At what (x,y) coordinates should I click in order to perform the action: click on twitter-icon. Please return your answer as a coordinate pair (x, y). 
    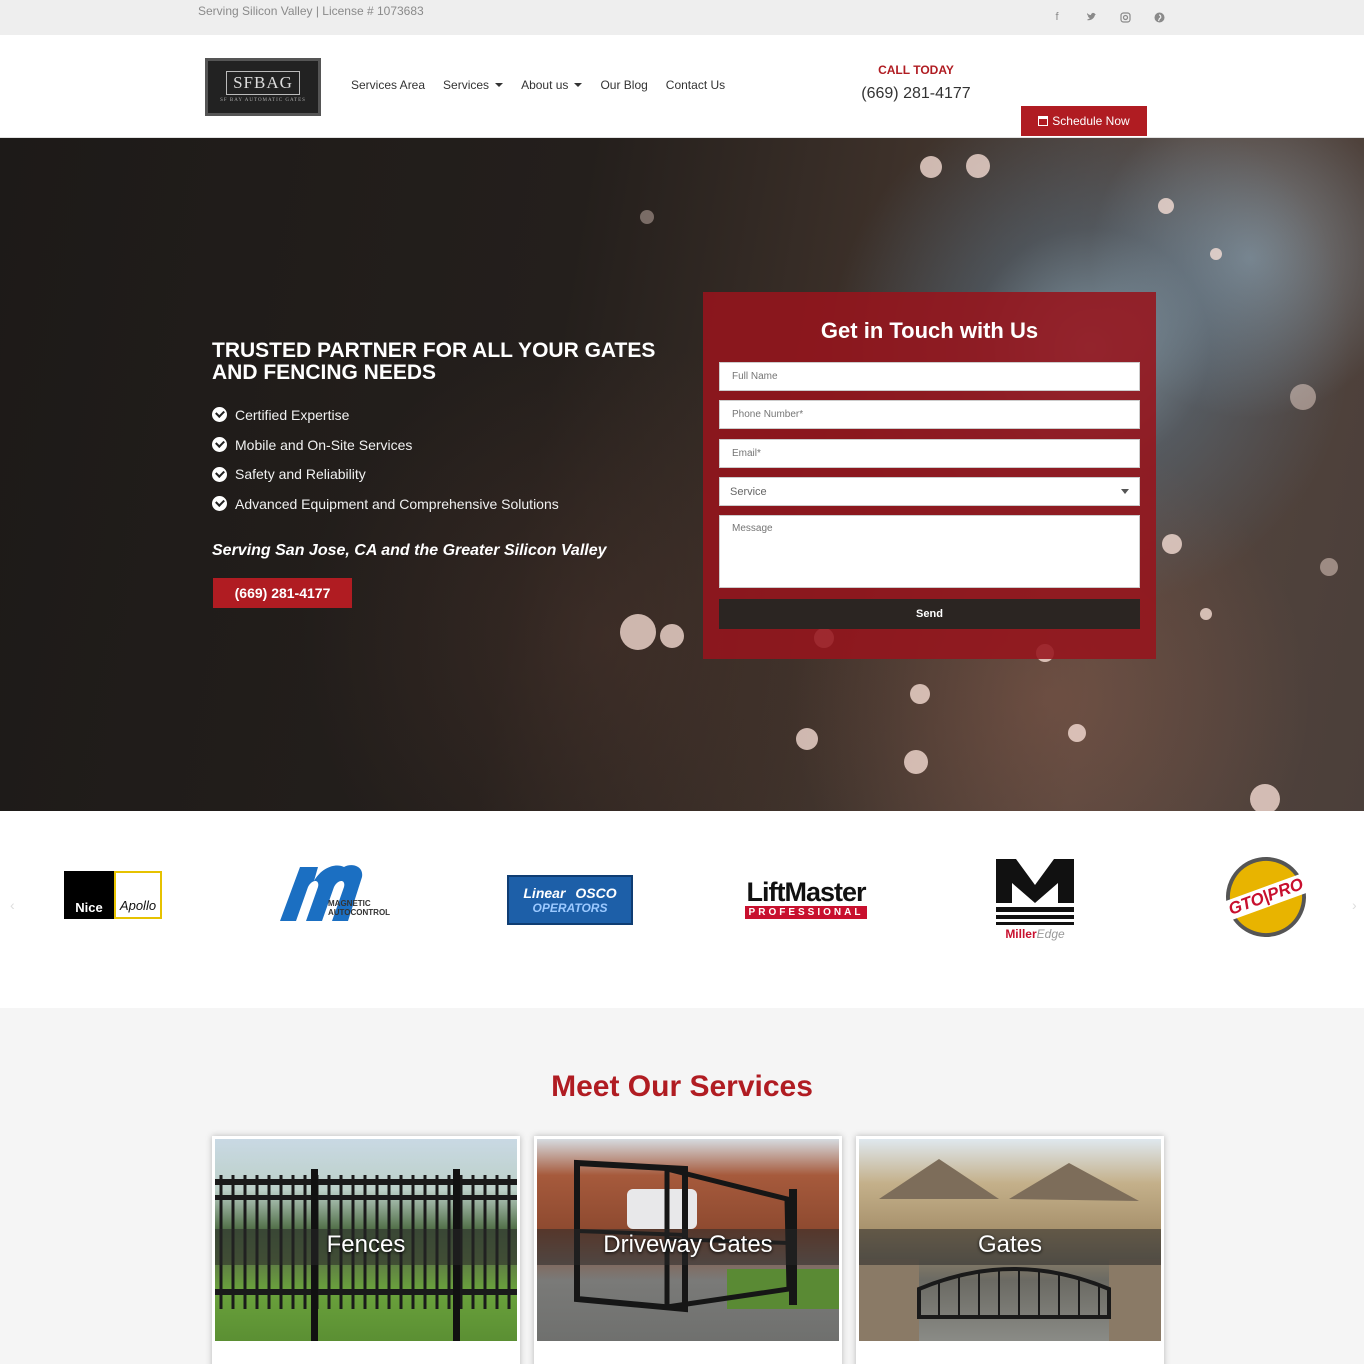
    Looking at the image, I should click on (1091, 17).